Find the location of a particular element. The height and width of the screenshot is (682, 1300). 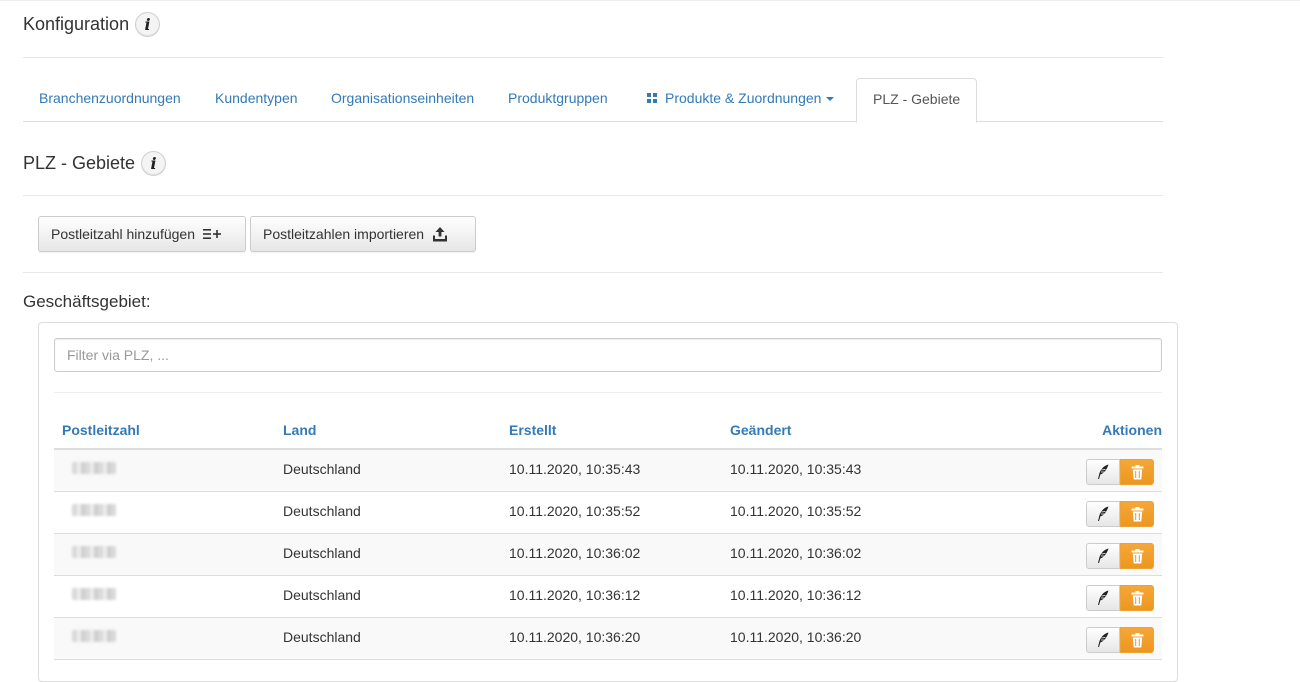

tab-kundentypen: Kundentypen is located at coordinates (256, 100).